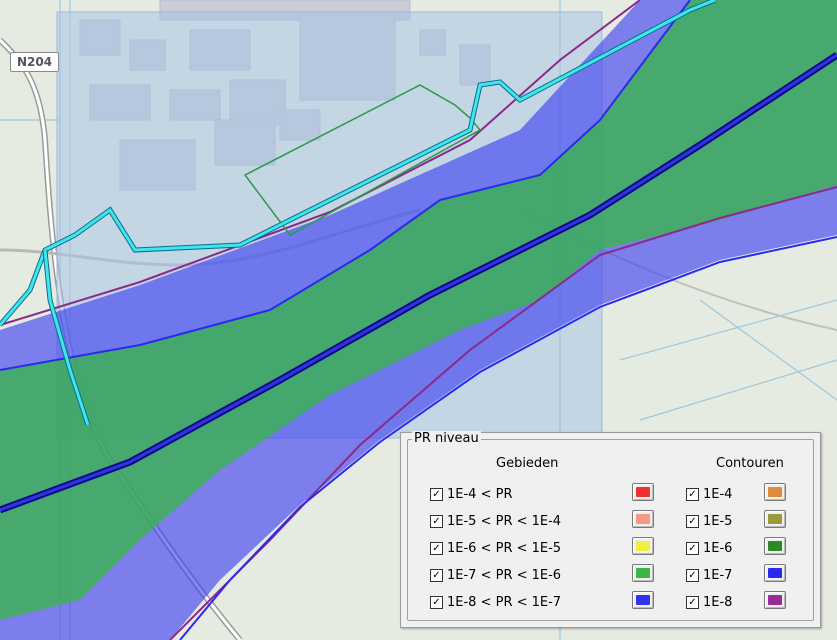 Image resolution: width=837 pixels, height=640 pixels. What do you see at coordinates (718, 575) in the screenshot?
I see `contour-label: 1E-7` at bounding box center [718, 575].